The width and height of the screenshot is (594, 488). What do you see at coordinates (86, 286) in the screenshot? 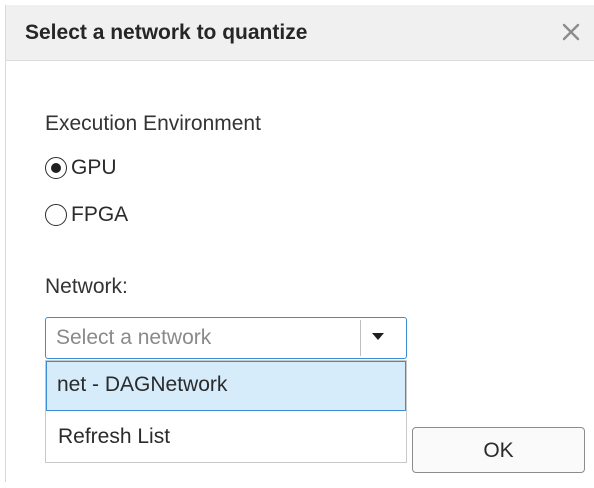
I see `network-label: Network:` at bounding box center [86, 286].